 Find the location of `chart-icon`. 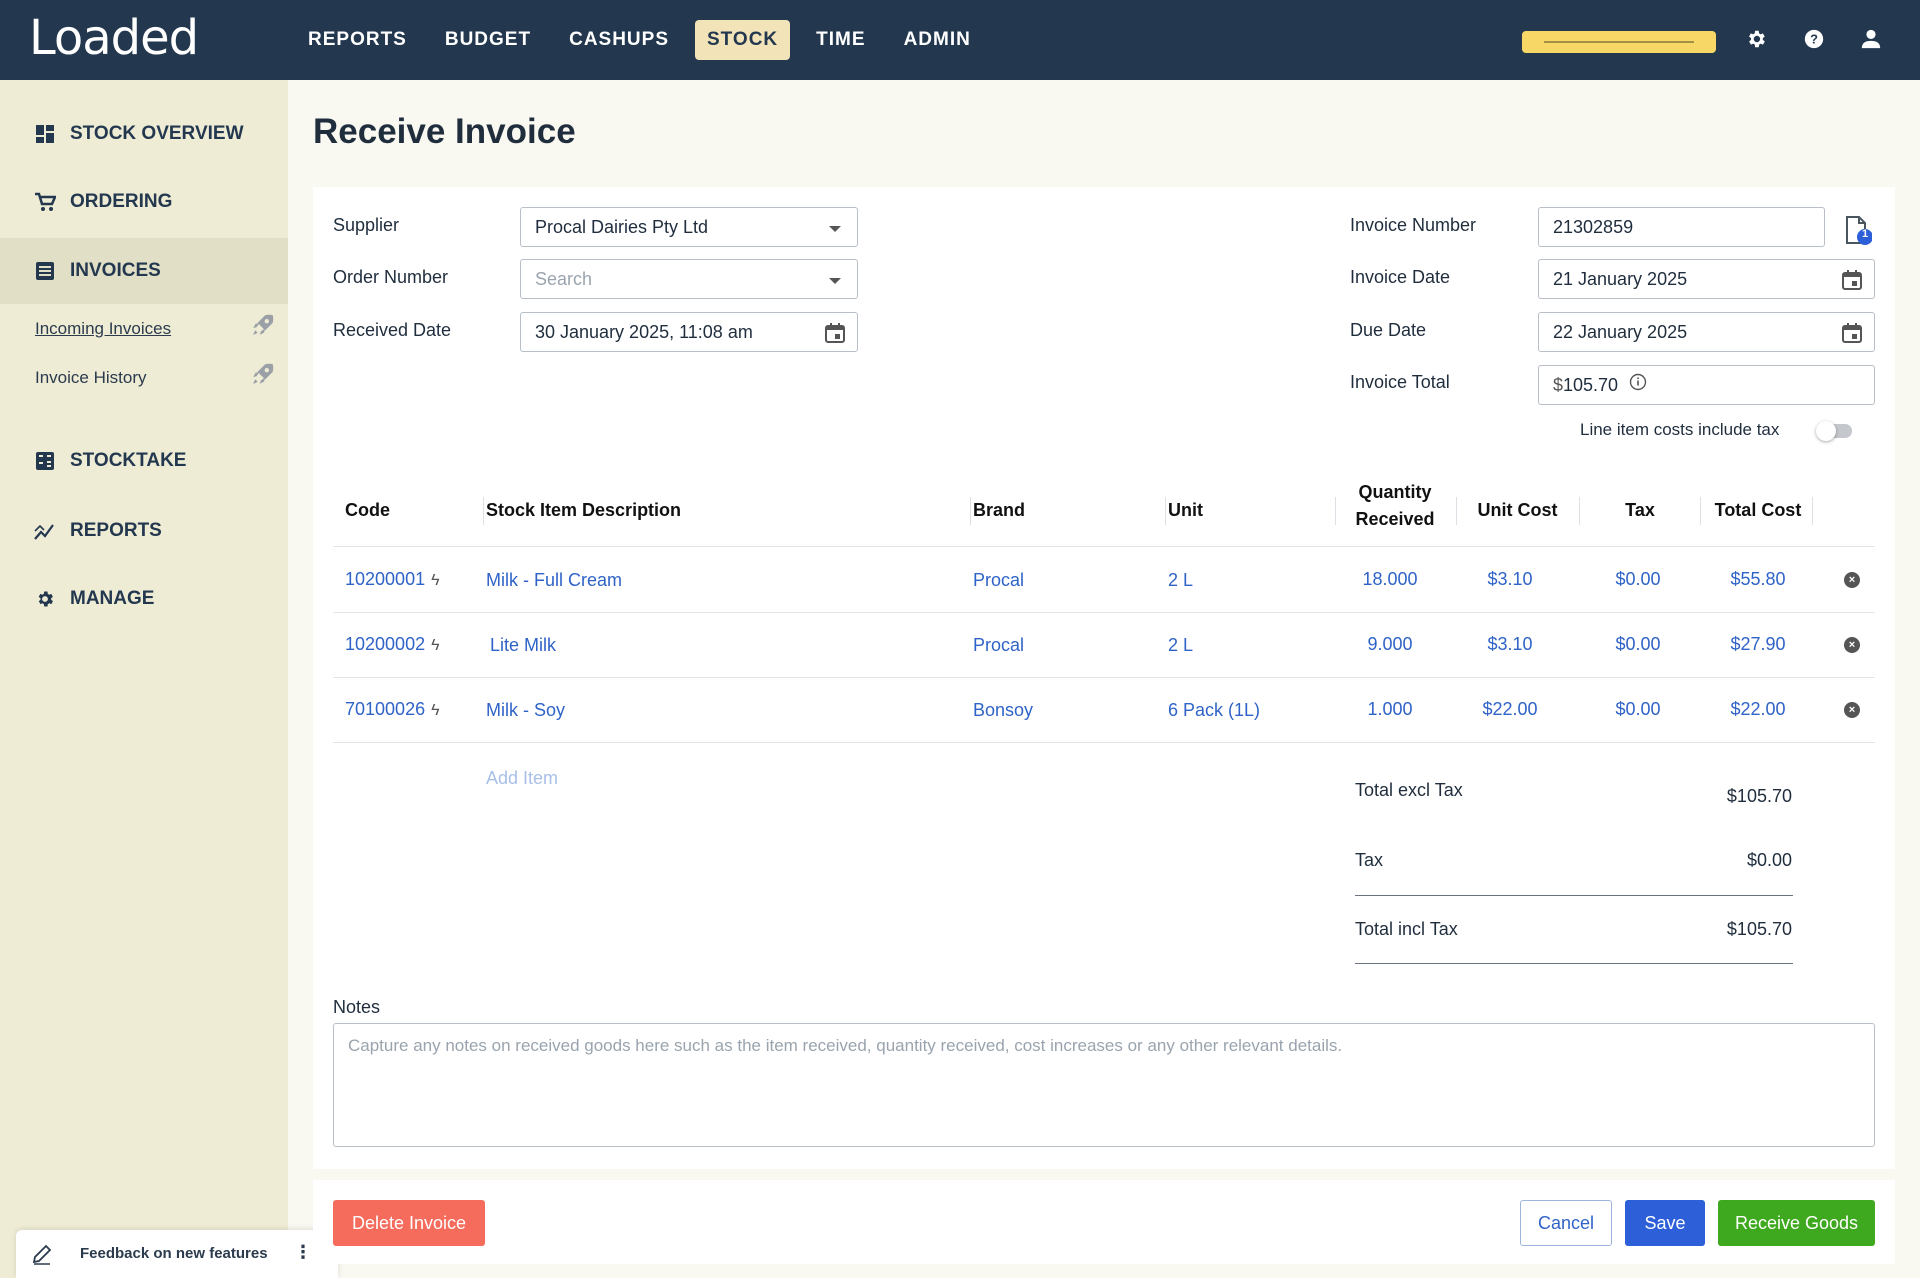

chart-icon is located at coordinates (45, 531).